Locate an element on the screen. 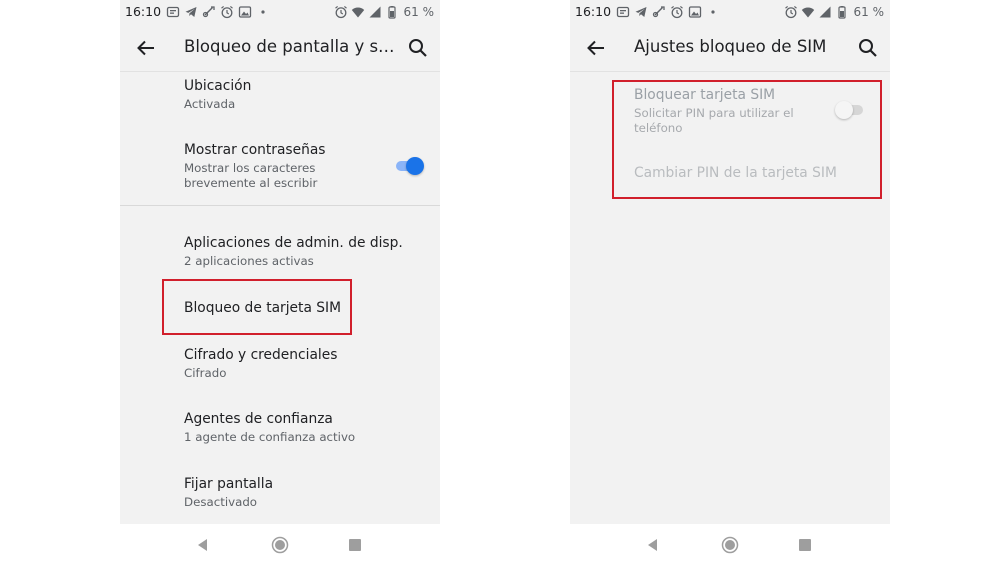 This screenshot has height=567, width=1000. highlight-box-sim-lock is located at coordinates (257, 307).